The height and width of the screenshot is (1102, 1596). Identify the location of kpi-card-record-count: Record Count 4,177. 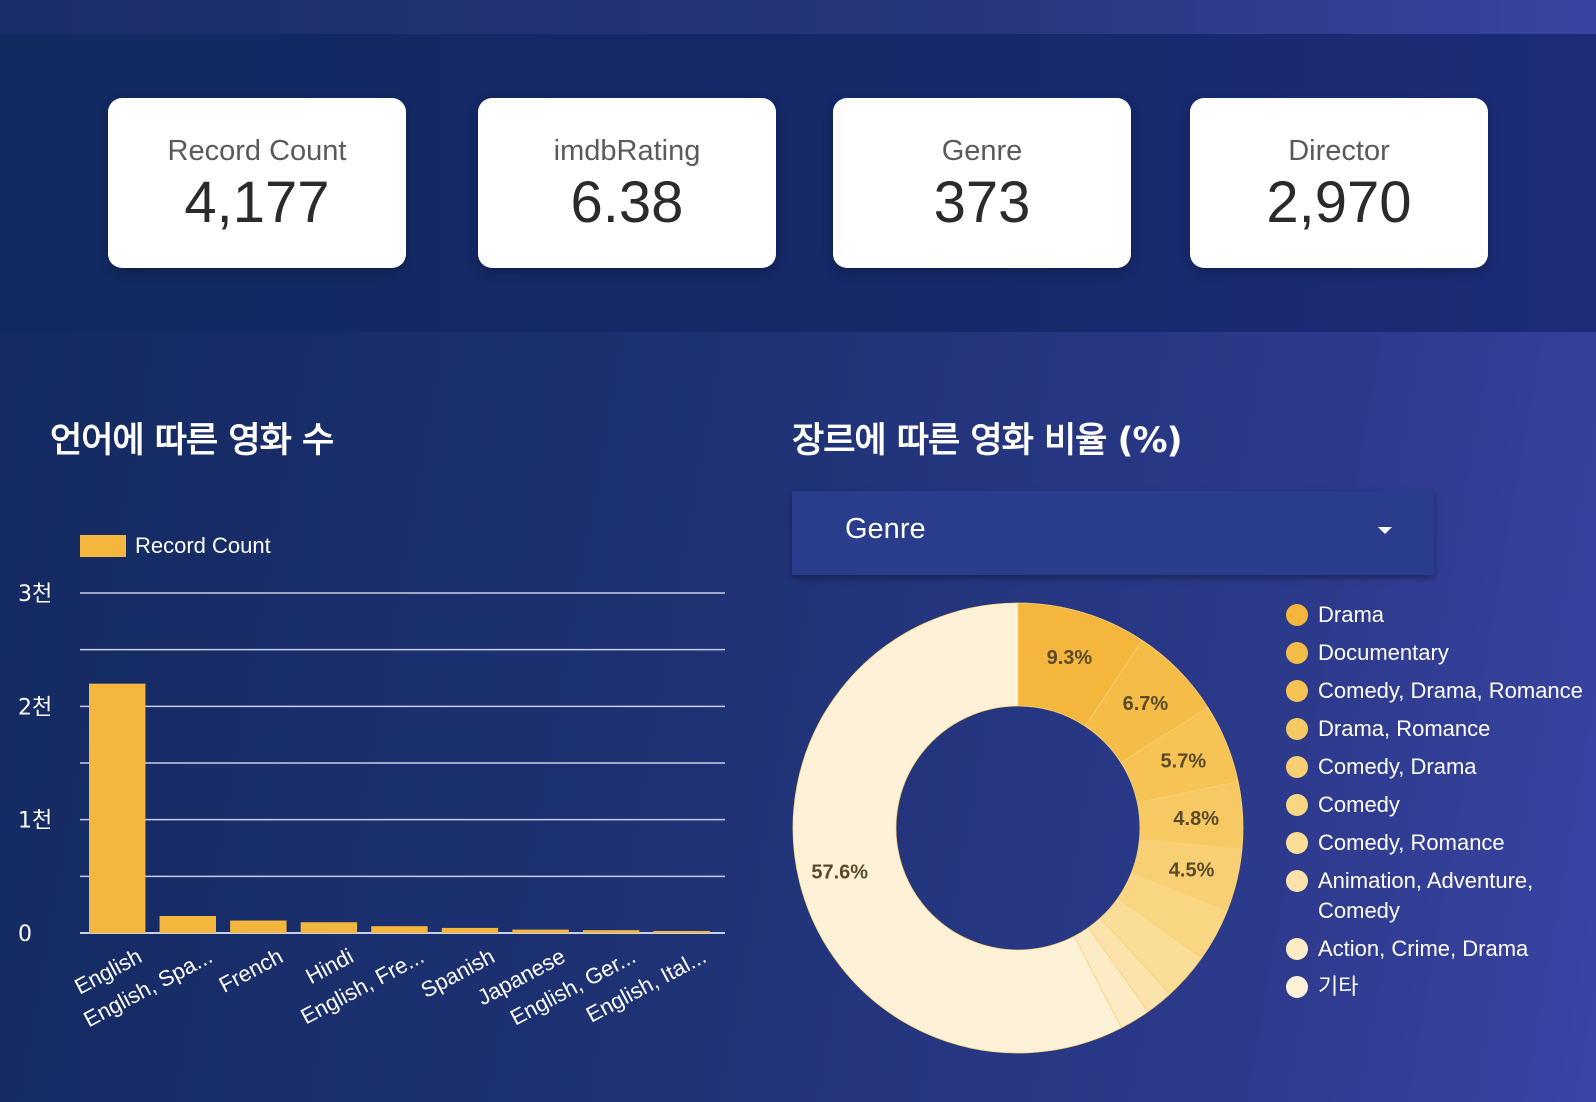
(257, 183).